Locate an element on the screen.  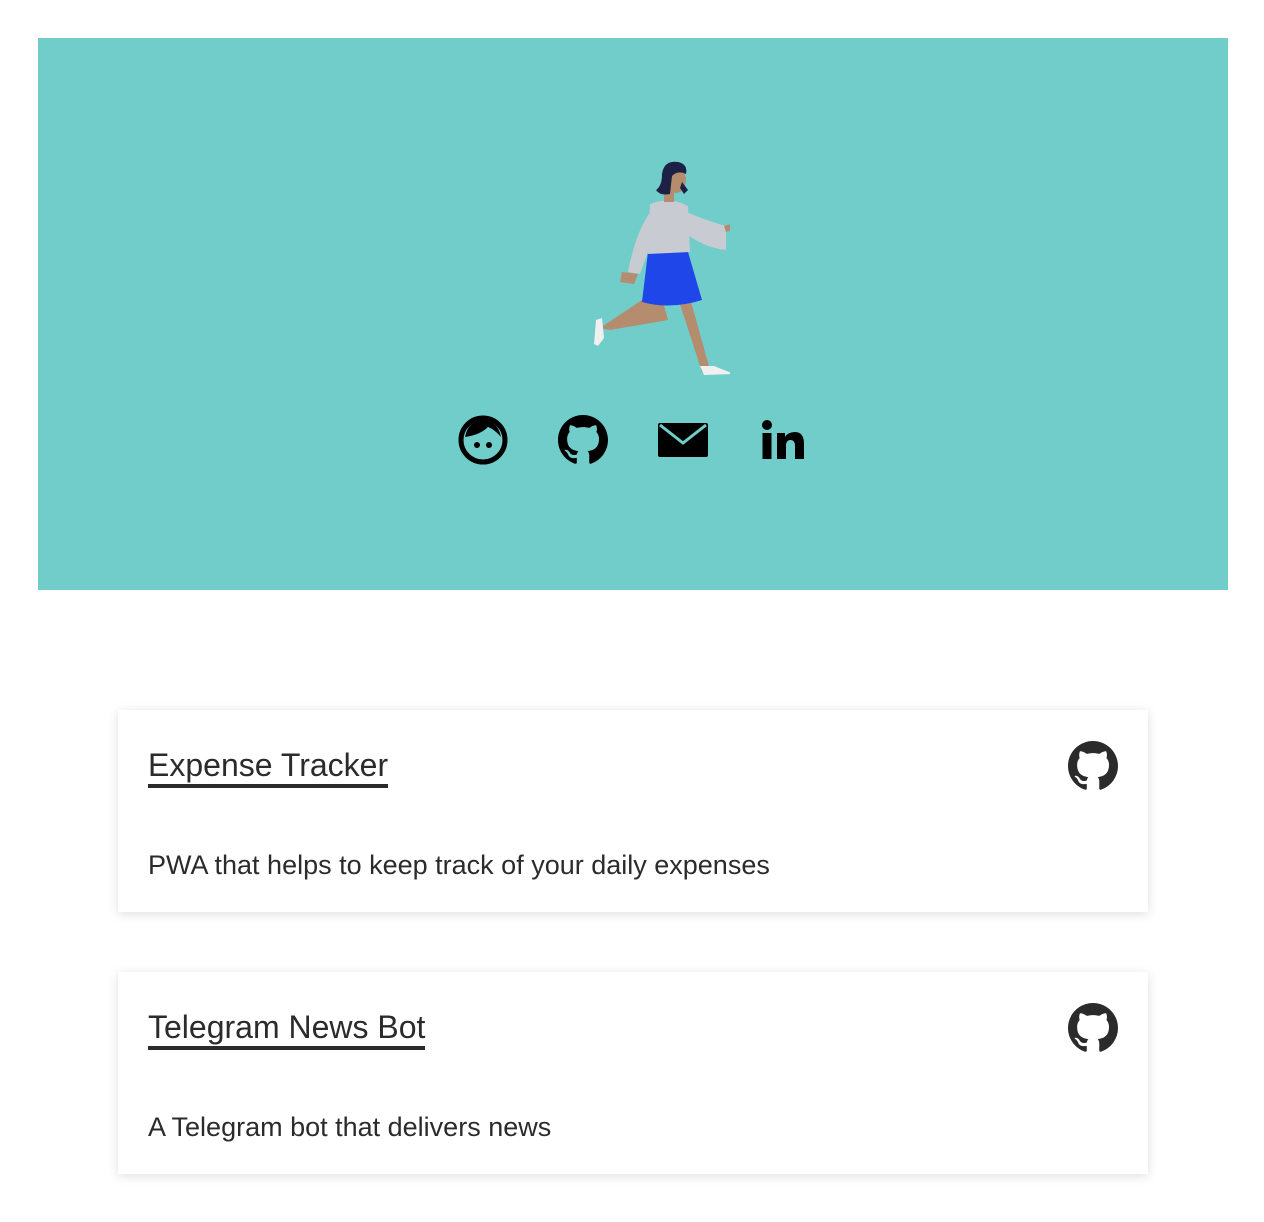
social-links is located at coordinates (633, 440).